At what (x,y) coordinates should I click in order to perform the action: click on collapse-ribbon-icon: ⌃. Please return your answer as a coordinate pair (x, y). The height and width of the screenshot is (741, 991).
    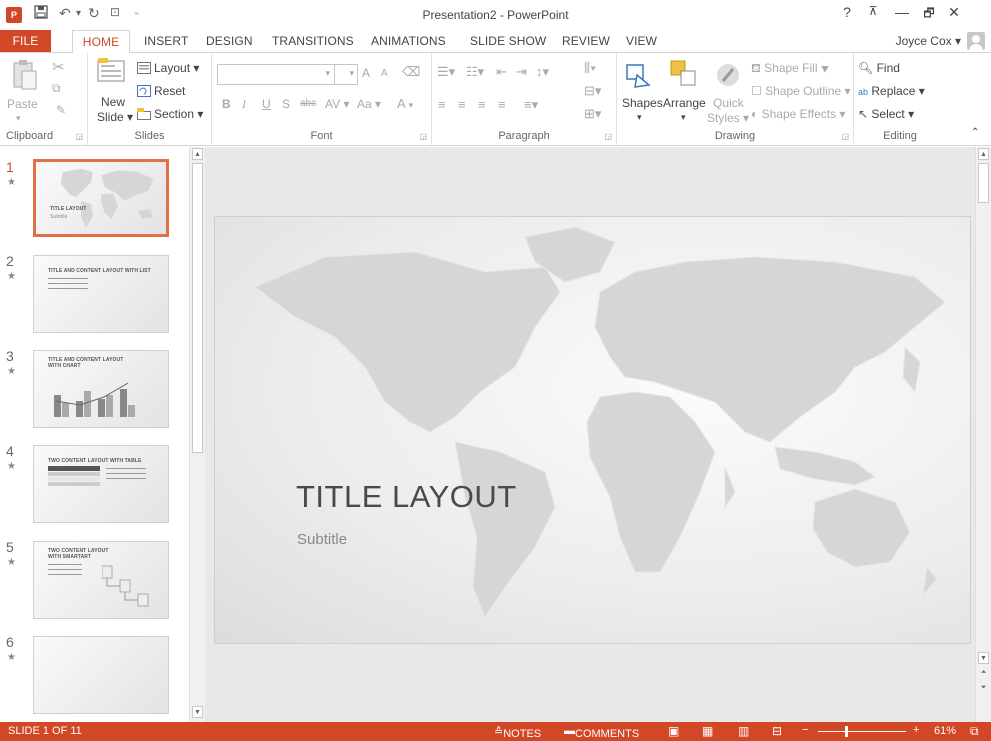
    Looking at the image, I should click on (975, 132).